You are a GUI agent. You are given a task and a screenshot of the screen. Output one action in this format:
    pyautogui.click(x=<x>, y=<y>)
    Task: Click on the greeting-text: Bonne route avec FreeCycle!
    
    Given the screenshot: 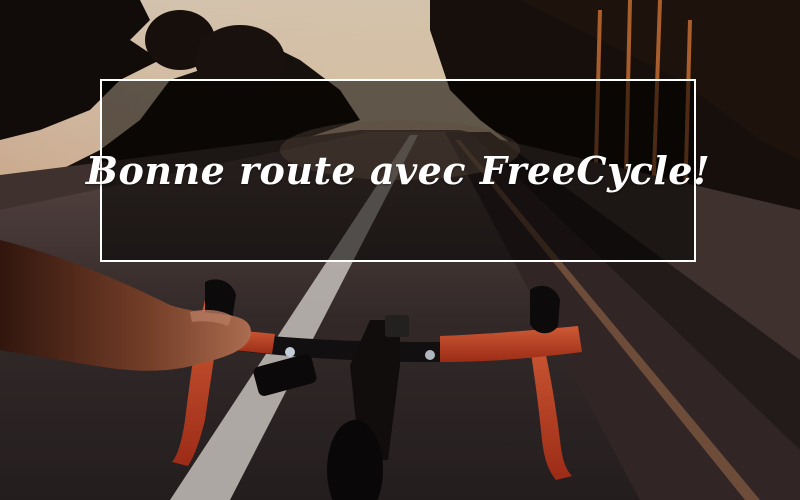 What is the action you would take?
    pyautogui.click(x=398, y=170)
    